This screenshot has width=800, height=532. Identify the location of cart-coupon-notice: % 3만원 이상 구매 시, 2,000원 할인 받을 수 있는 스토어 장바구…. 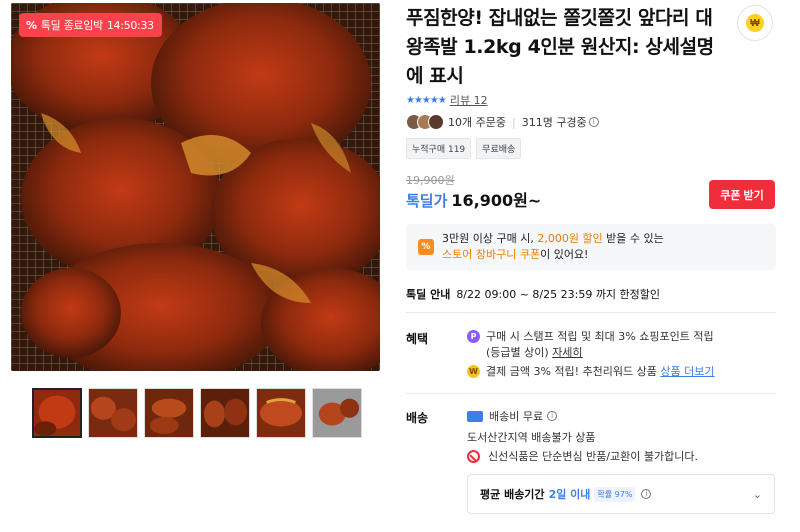
(591, 247).